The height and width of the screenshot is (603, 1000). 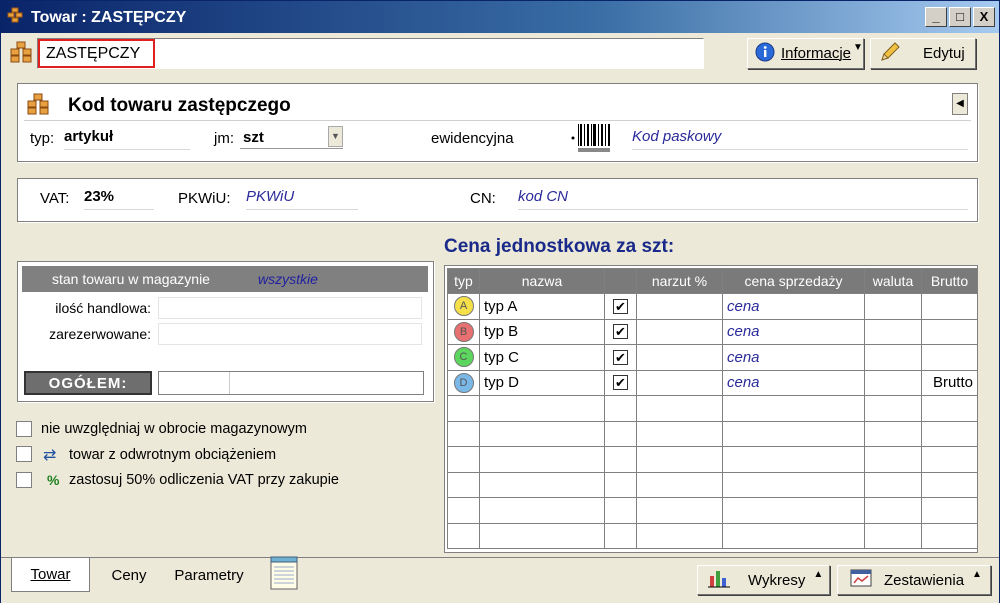 I want to click on col-waluta: waluta, so click(x=893, y=281).